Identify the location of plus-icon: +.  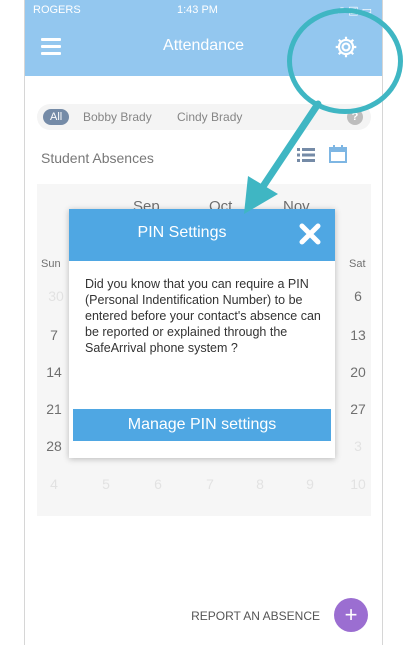
(351, 615).